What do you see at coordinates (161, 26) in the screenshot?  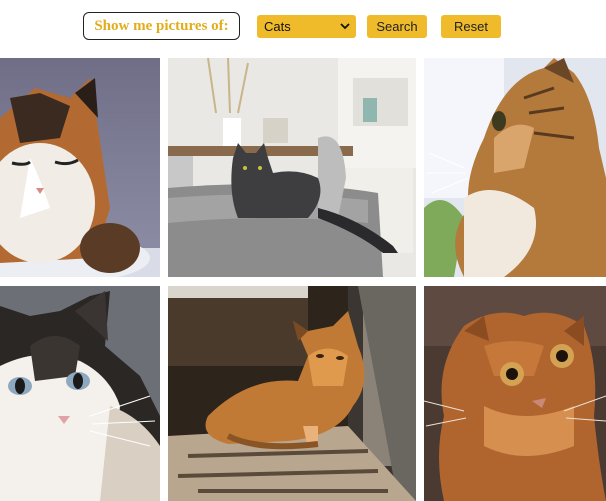 I see `prompt-label: Show me pictures of:` at bounding box center [161, 26].